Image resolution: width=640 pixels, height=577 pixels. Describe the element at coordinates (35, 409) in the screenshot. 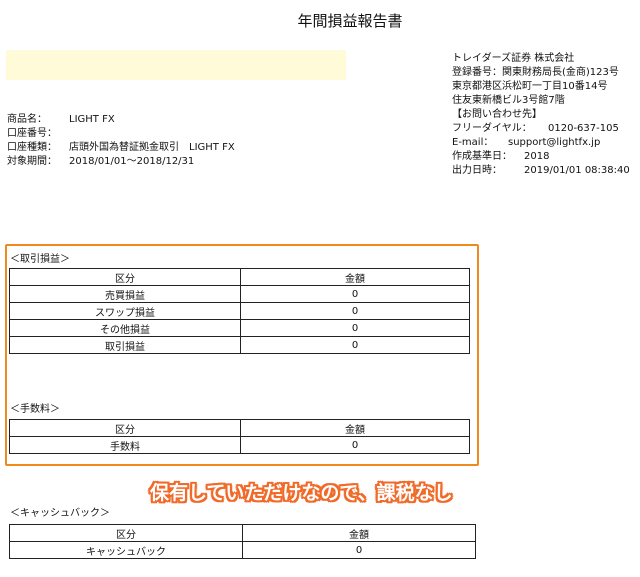

I see `fee-section-title: ＜手数料＞` at that location.